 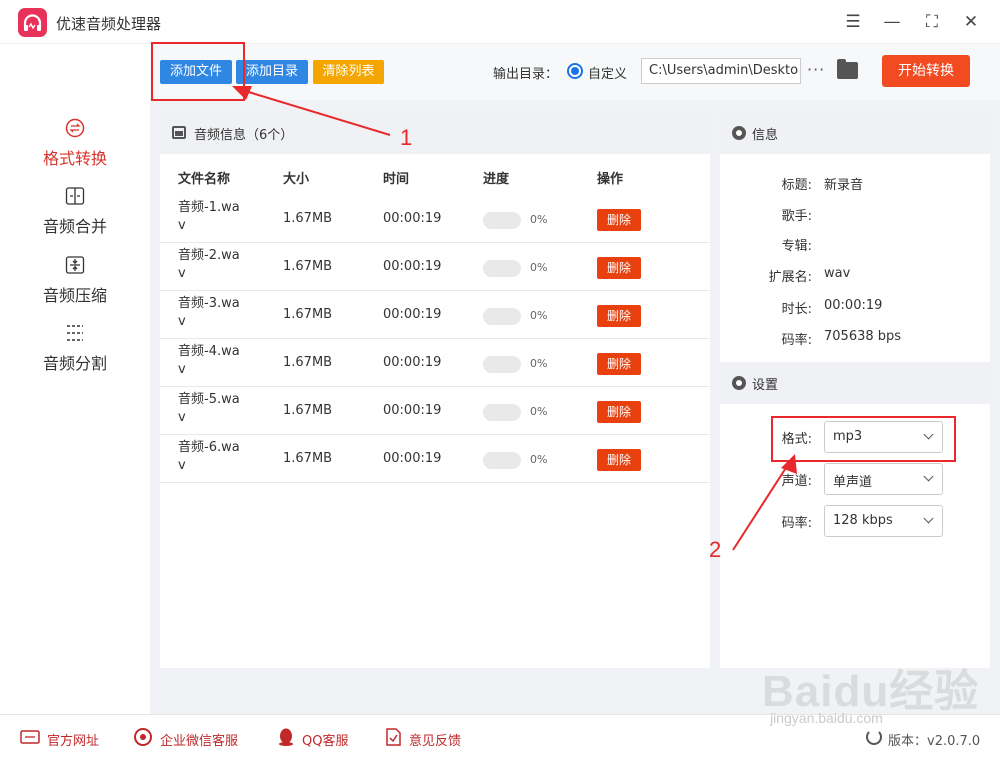 What do you see at coordinates (863, 336) in the screenshot?
I see `info-value-bitrate: 705638 bps` at bounding box center [863, 336].